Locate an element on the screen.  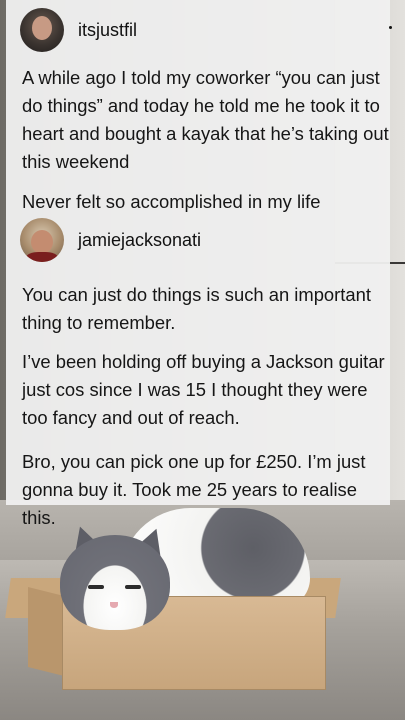
reply-author: jamiejacksonati is located at coordinates (110, 240).